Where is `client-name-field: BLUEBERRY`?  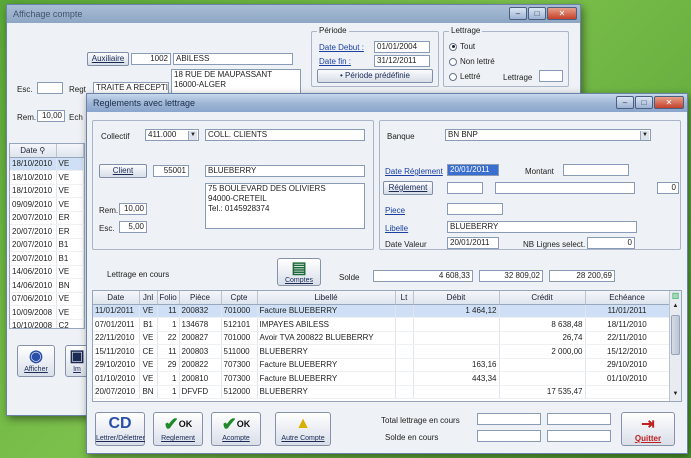 client-name-field: BLUEBERRY is located at coordinates (285, 171).